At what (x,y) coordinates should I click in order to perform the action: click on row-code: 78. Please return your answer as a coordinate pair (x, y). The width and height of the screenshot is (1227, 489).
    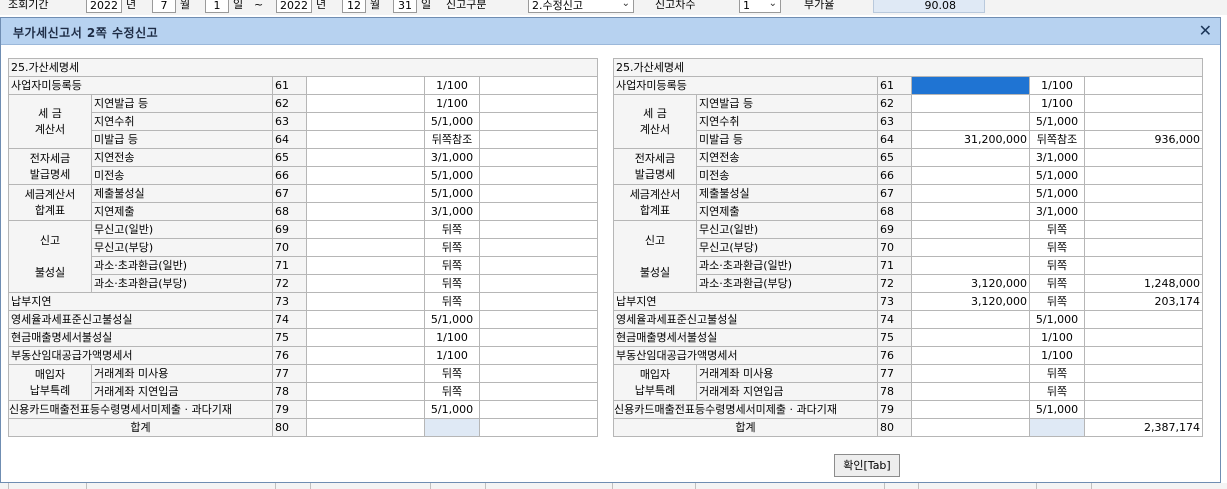
    Looking at the image, I should click on (289, 391).